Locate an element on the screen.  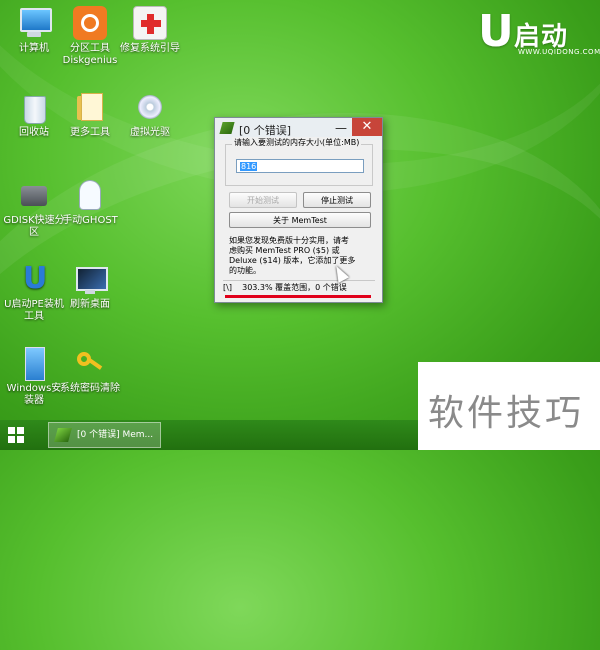
icon-label: 计算机 is located at coordinates (34, 48).